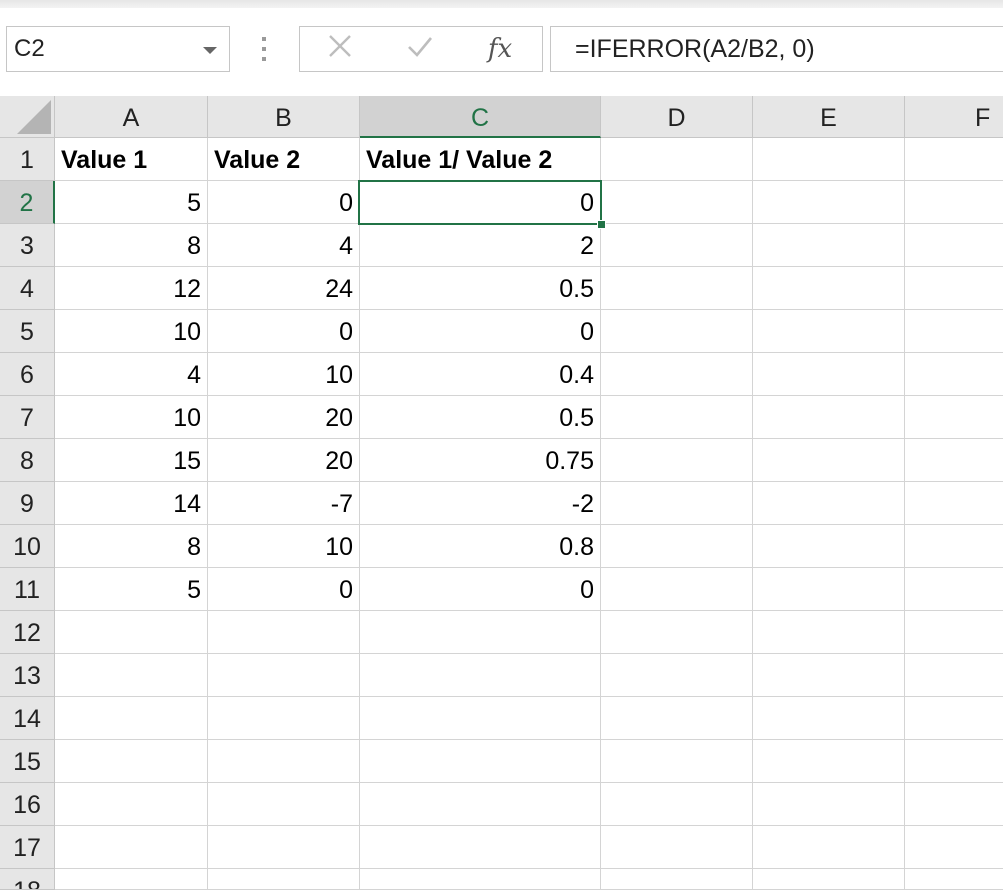 Image resolution: width=1003 pixels, height=890 pixels. I want to click on row-header-9: 9, so click(27, 503).